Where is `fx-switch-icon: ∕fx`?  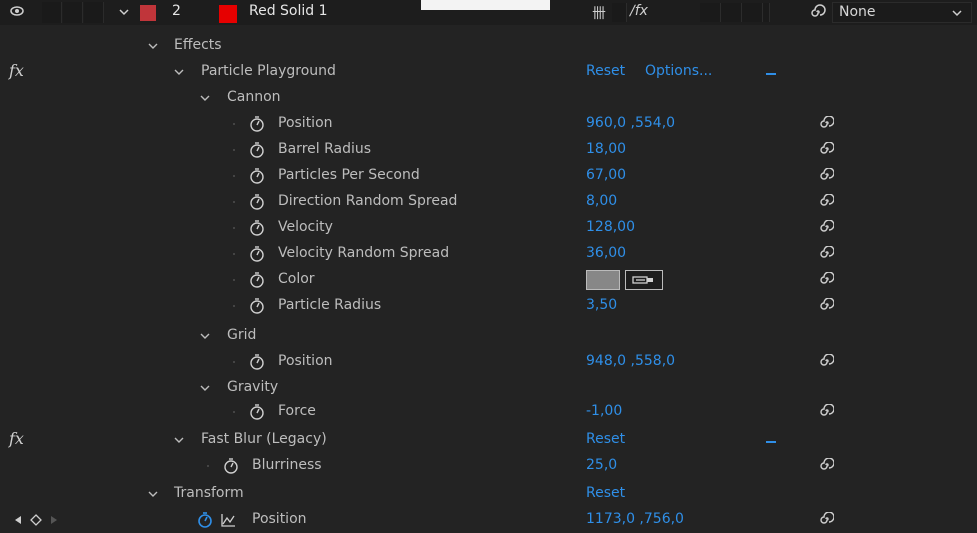 fx-switch-icon: ∕fx is located at coordinates (639, 11).